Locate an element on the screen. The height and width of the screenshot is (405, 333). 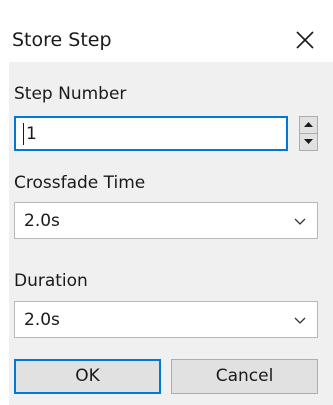
spin-up-button is located at coordinates (308, 125).